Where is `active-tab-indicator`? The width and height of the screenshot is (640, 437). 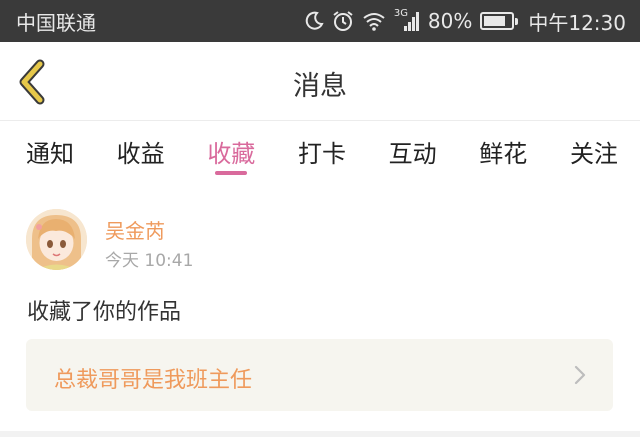
active-tab-indicator is located at coordinates (231, 173).